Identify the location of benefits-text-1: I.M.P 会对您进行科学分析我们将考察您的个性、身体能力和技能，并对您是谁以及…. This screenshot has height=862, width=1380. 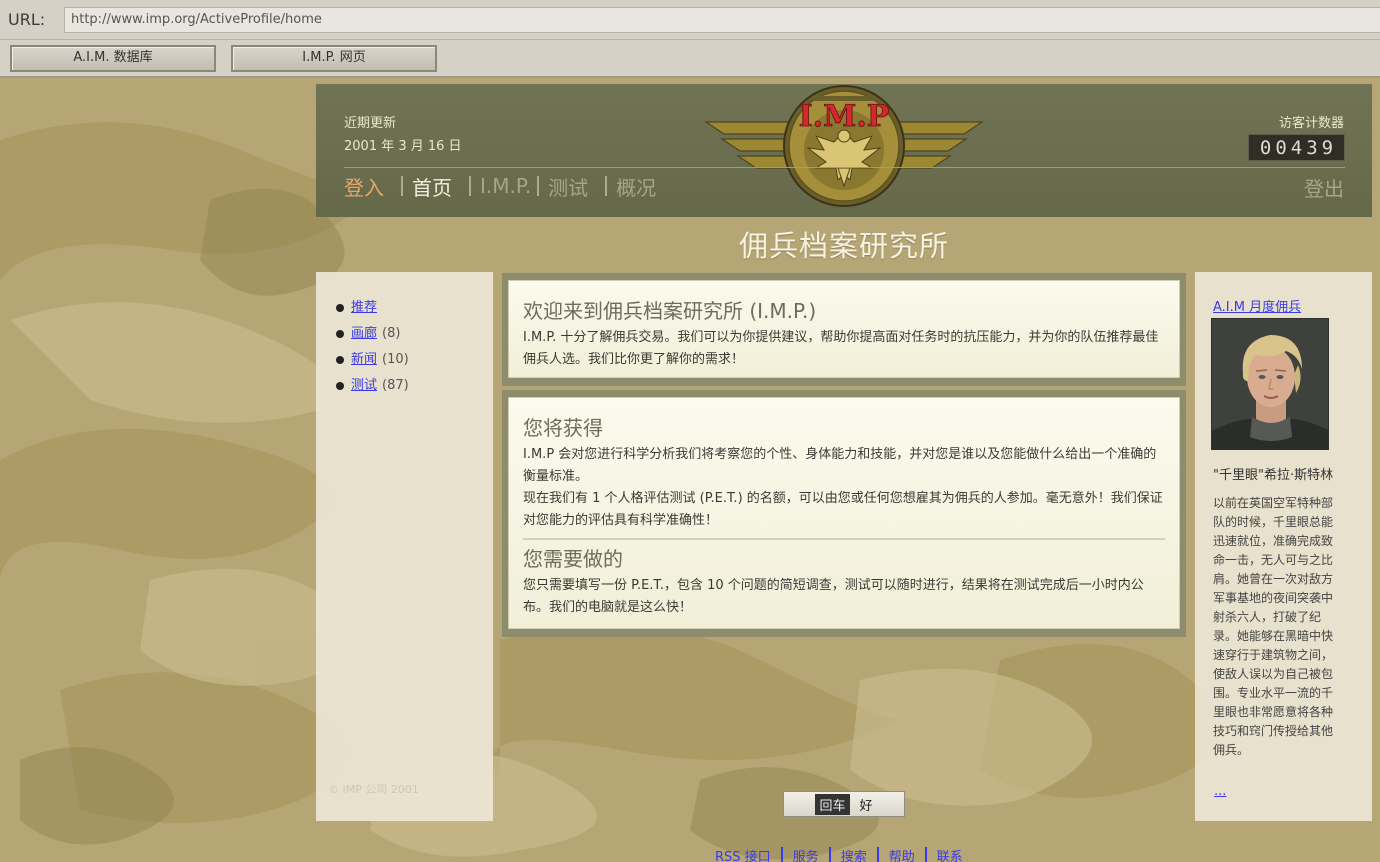
(840, 465).